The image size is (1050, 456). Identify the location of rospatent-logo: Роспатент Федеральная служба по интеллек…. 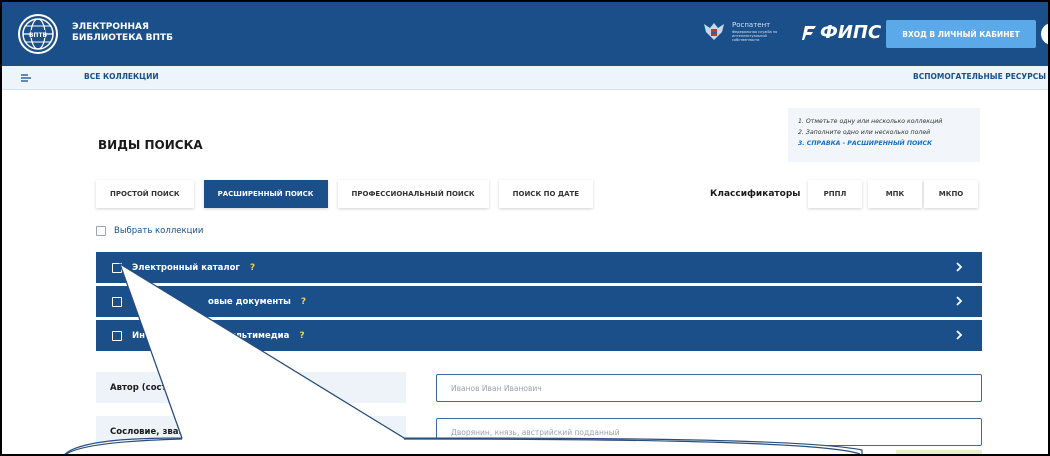
(743, 31).